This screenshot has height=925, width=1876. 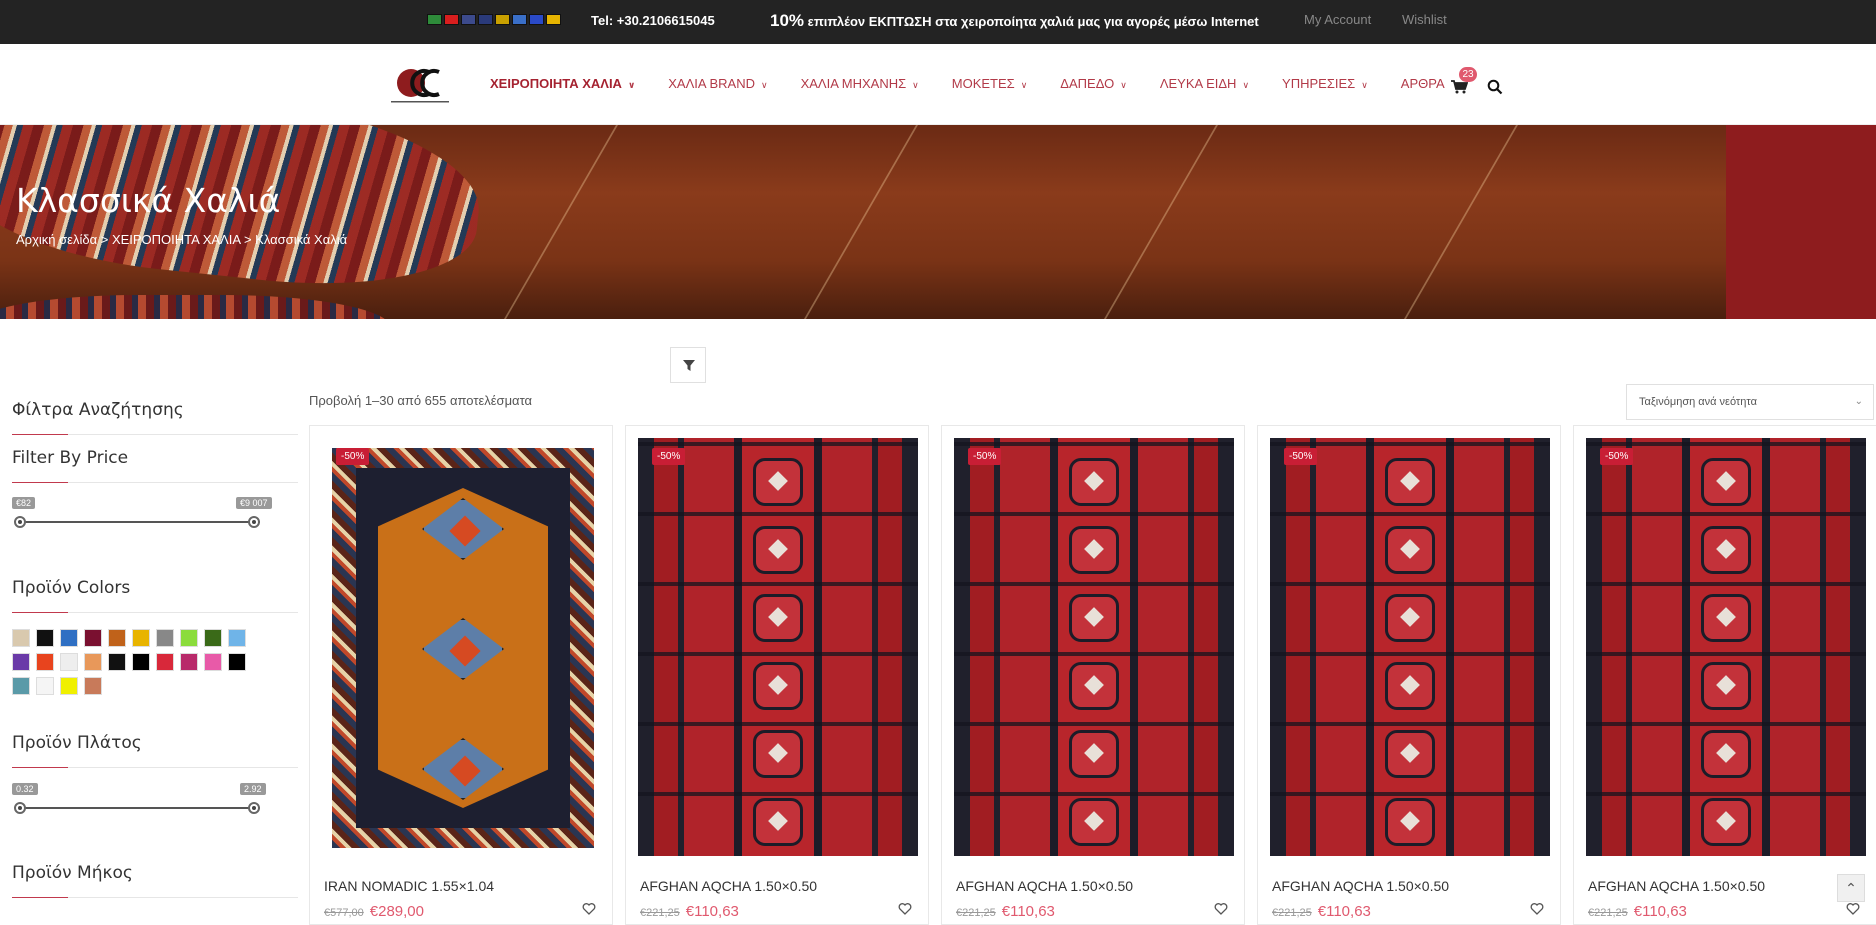 What do you see at coordinates (451, 19) in the screenshot?
I see `china-flag-icon` at bounding box center [451, 19].